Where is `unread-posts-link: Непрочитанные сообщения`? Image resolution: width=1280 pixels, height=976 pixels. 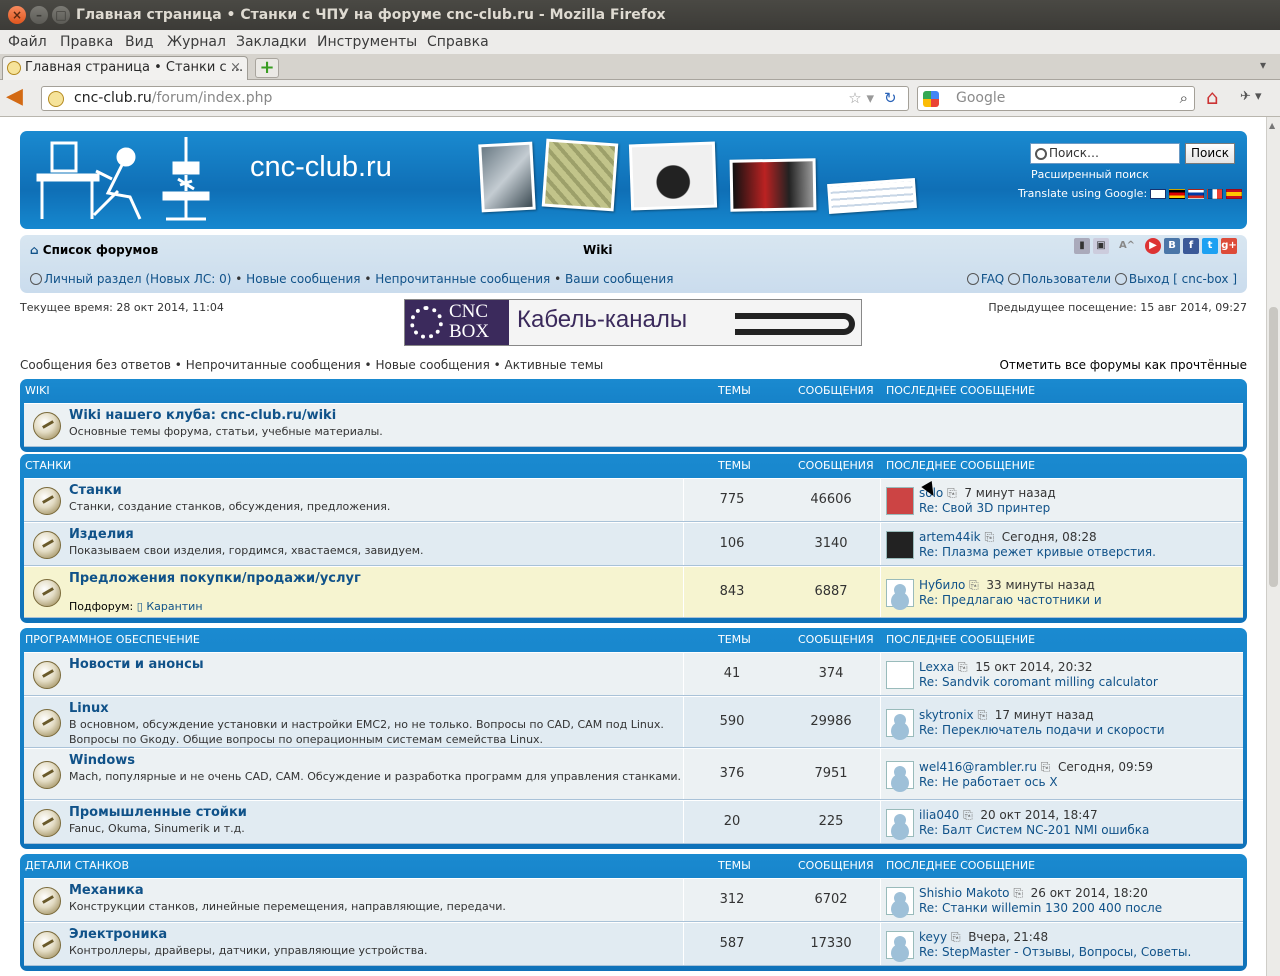 unread-posts-link: Непрочитанные сообщения is located at coordinates (462, 279).